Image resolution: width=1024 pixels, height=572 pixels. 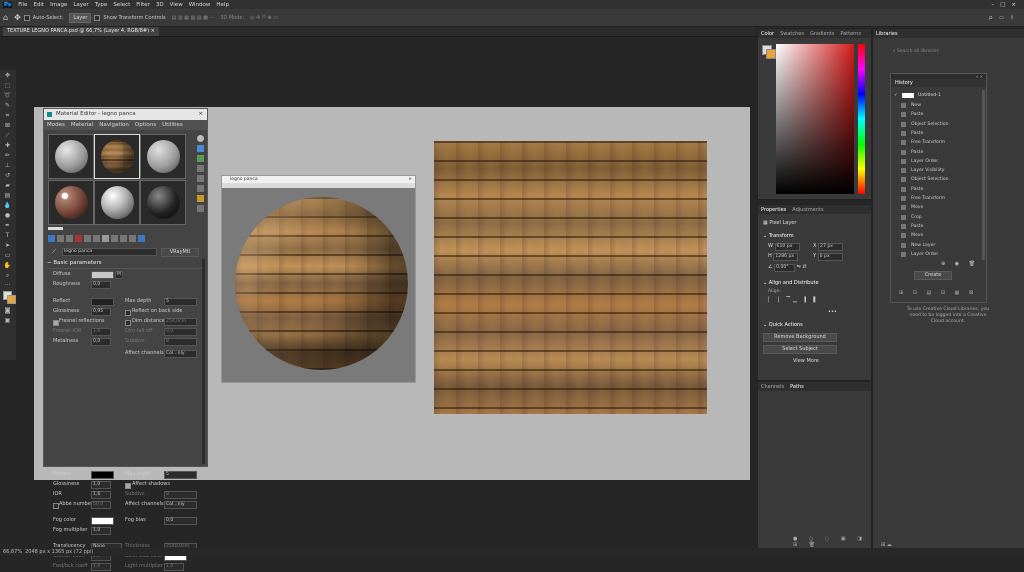 I want to click on healing-tool-icon: ✚, so click(x=7, y=145).